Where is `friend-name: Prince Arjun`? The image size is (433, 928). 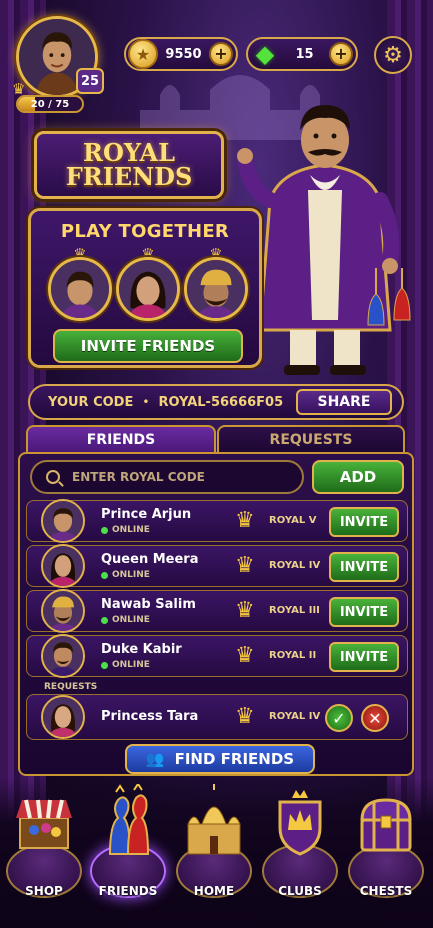
friend-name: Prince Arjun is located at coordinates (146, 514).